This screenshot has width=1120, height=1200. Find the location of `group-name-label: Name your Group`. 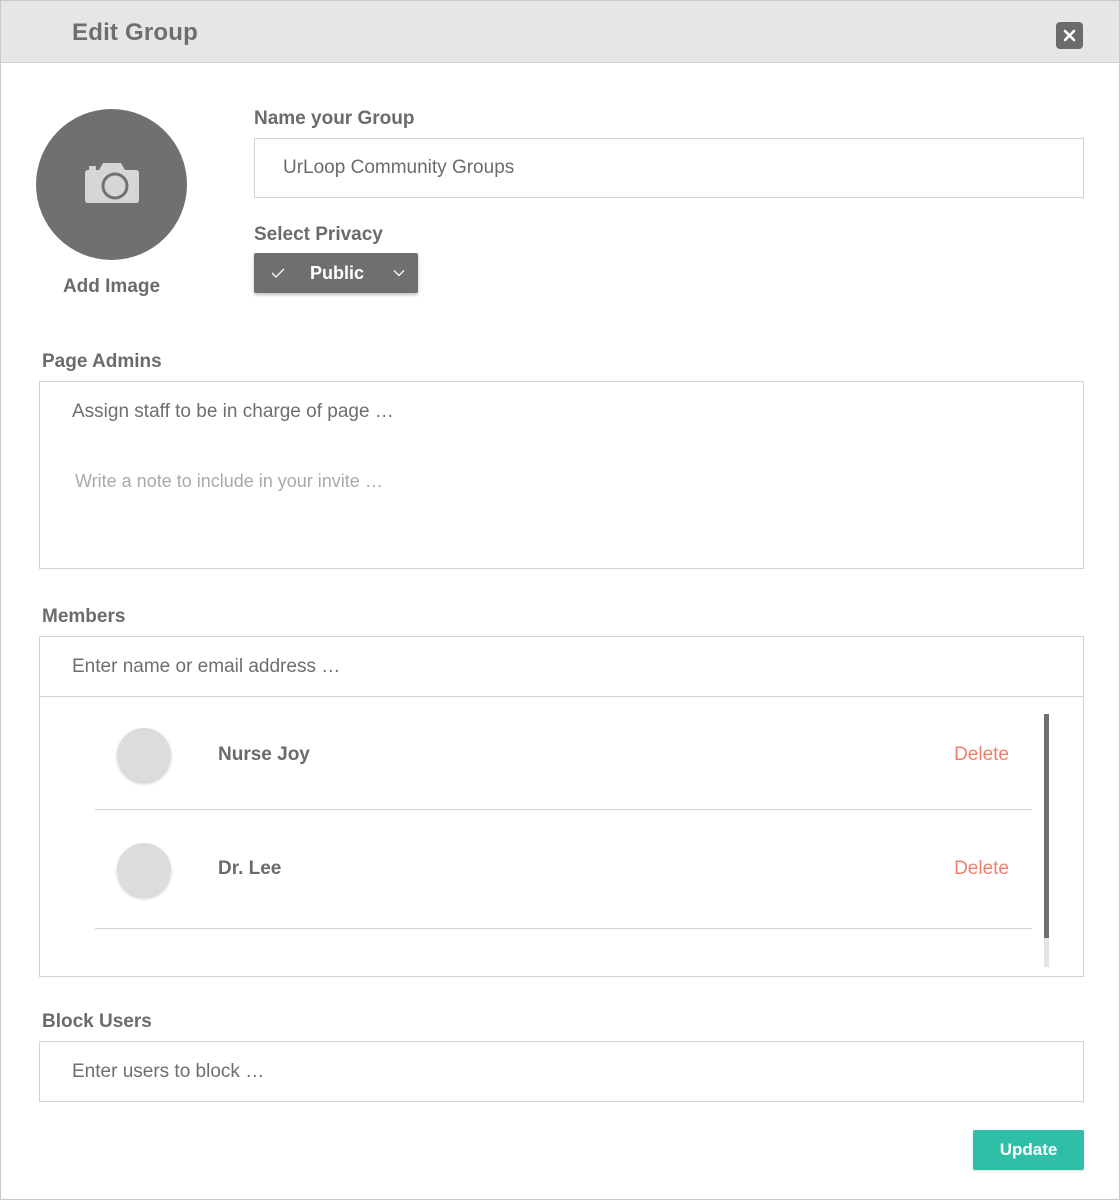

group-name-label: Name your Group is located at coordinates (334, 118).